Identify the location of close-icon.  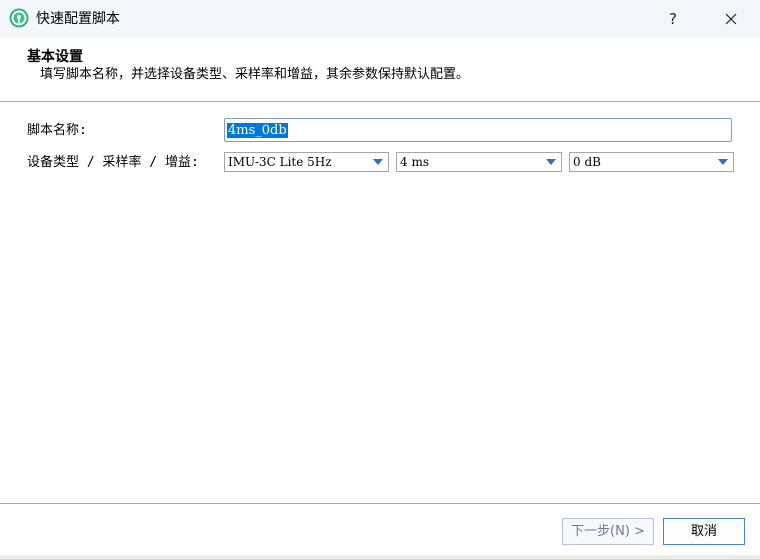
(731, 19).